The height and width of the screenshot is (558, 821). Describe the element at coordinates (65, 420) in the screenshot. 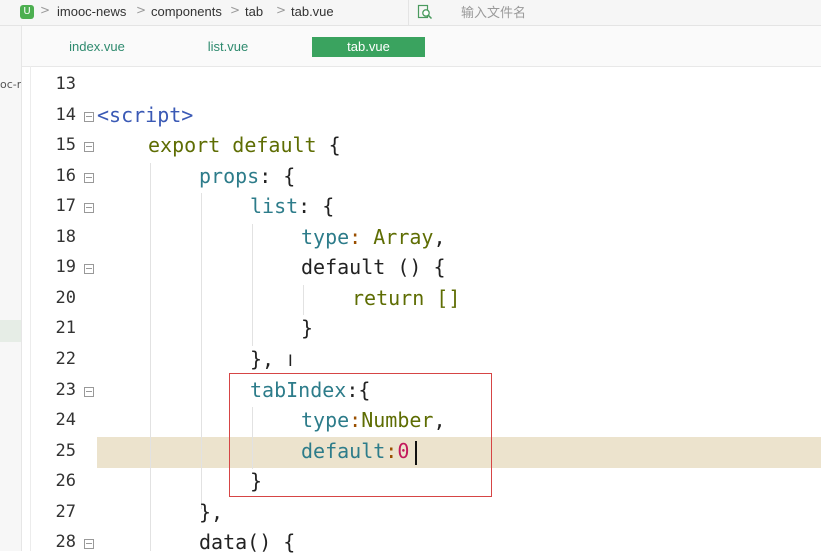

I see `line-number: 24` at that location.